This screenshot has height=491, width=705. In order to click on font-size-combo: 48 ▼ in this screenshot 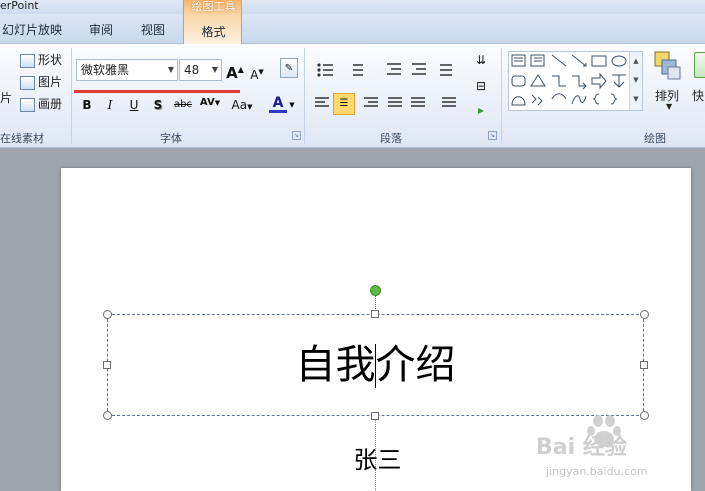, I will do `click(200, 70)`.